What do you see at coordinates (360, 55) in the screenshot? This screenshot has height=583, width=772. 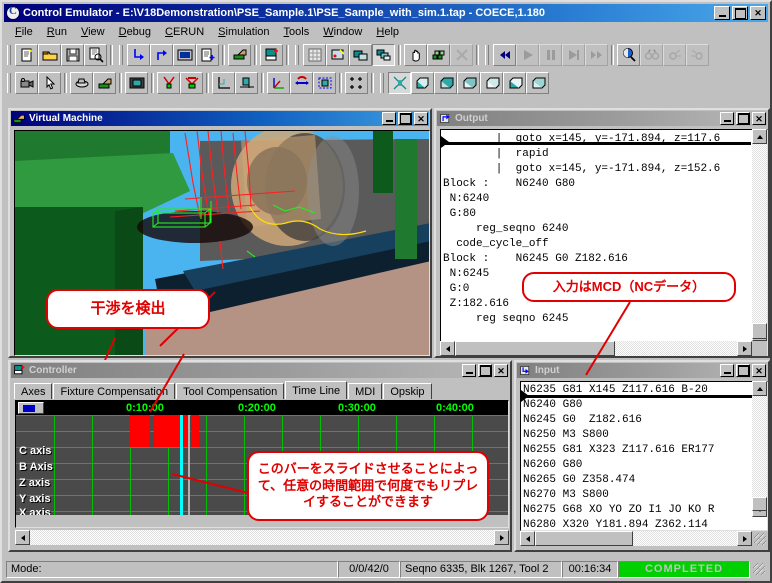 I see `layers-icon` at bounding box center [360, 55].